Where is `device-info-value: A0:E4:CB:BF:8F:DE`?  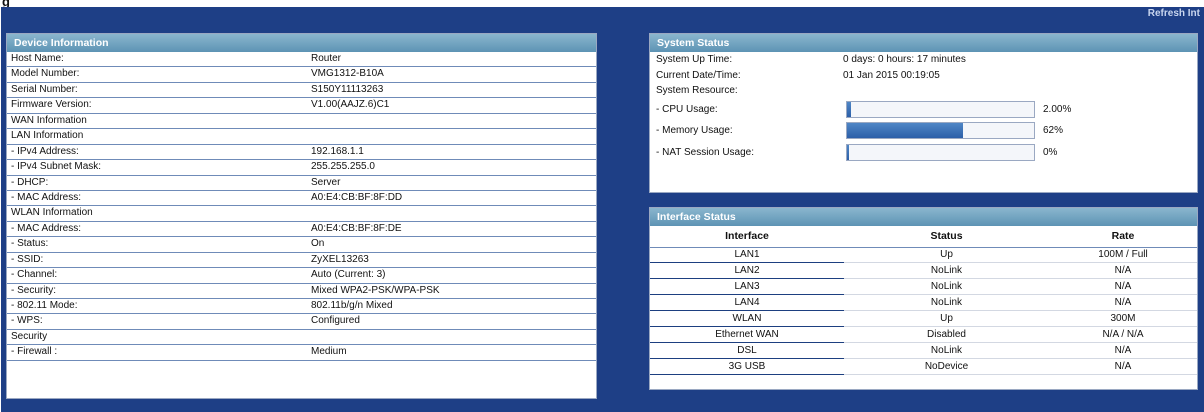
device-info-value: A0:E4:CB:BF:8F:DE is located at coordinates (356, 228).